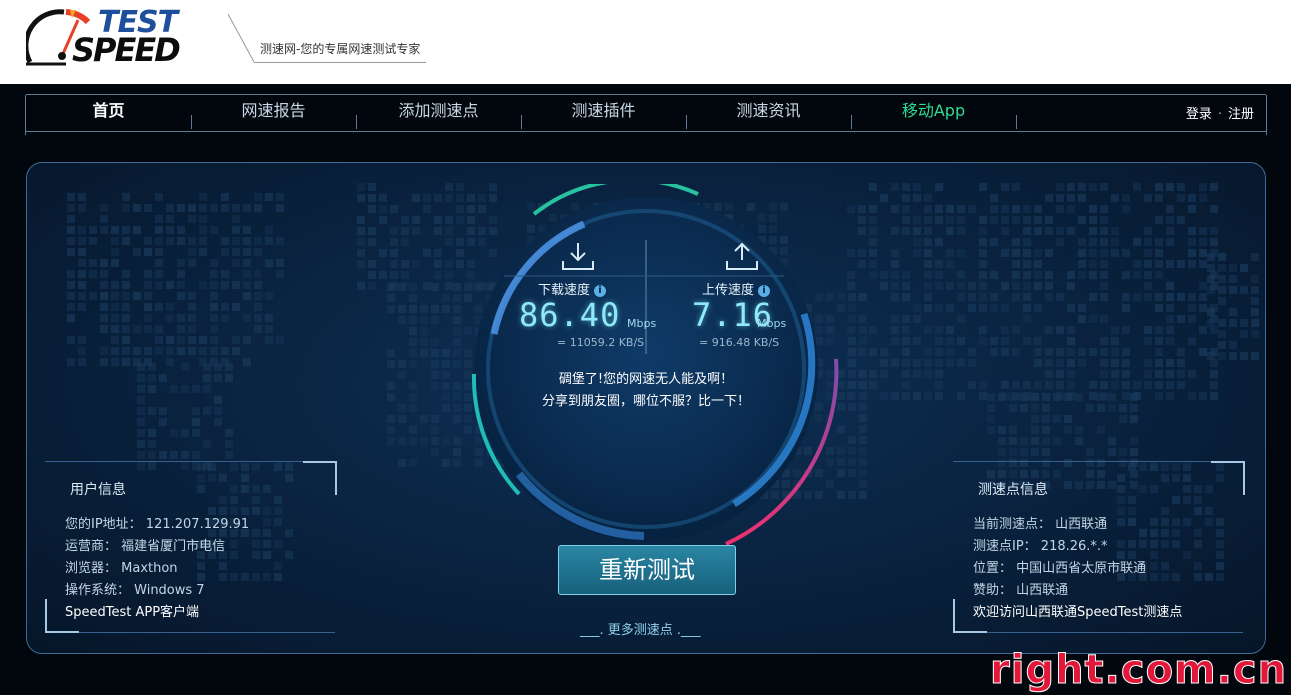 This screenshot has width=1291, height=695. What do you see at coordinates (340, 62) in the screenshot?
I see `slogan-underline` at bounding box center [340, 62].